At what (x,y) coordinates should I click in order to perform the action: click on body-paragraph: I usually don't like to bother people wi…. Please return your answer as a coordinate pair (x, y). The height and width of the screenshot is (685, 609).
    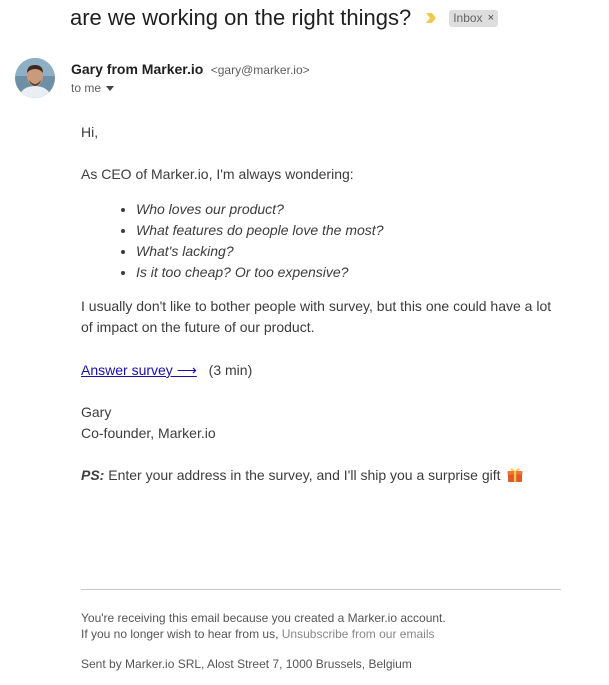
    Looking at the image, I should click on (316, 316).